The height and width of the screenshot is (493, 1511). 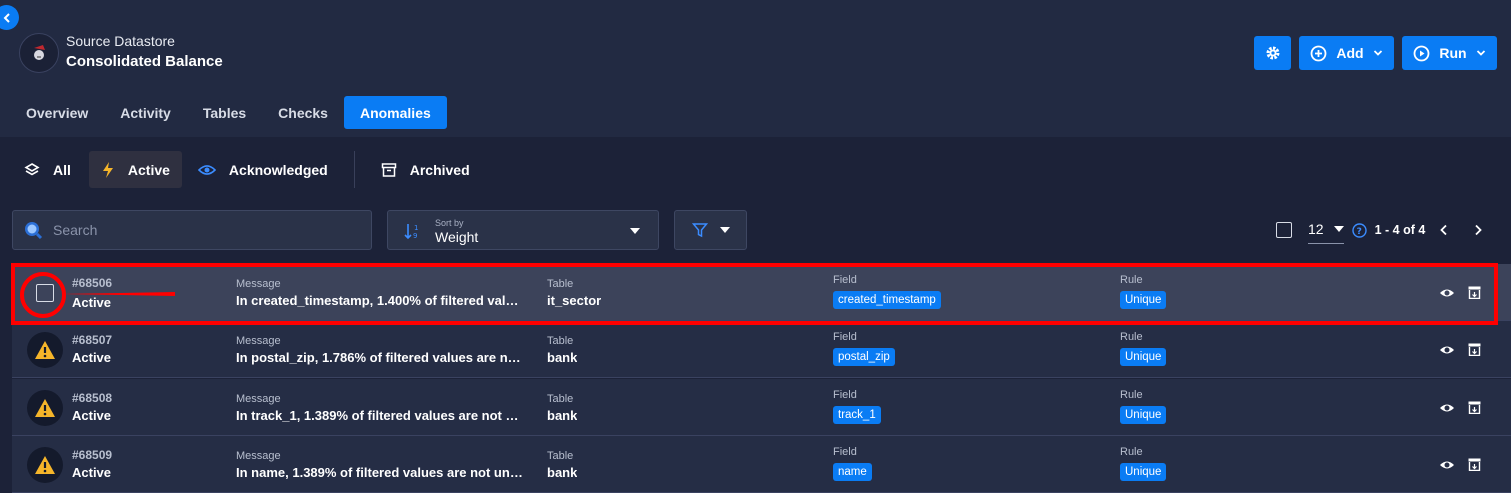 I want to click on add-button-label: Add, so click(x=1350, y=53).